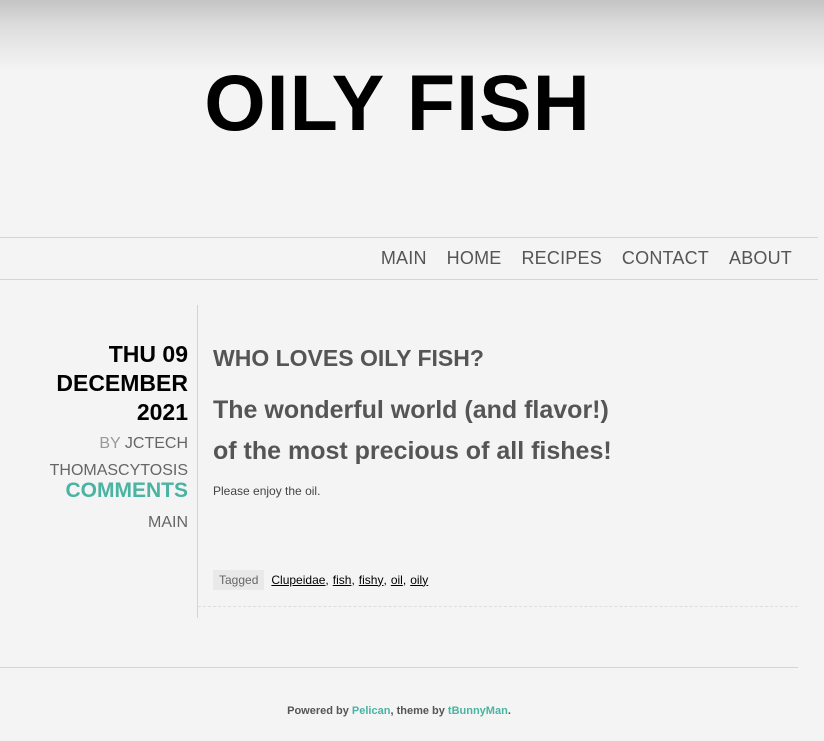 This screenshot has width=824, height=741. Describe the element at coordinates (419, 580) in the screenshot. I see `tag-link: oily` at that location.